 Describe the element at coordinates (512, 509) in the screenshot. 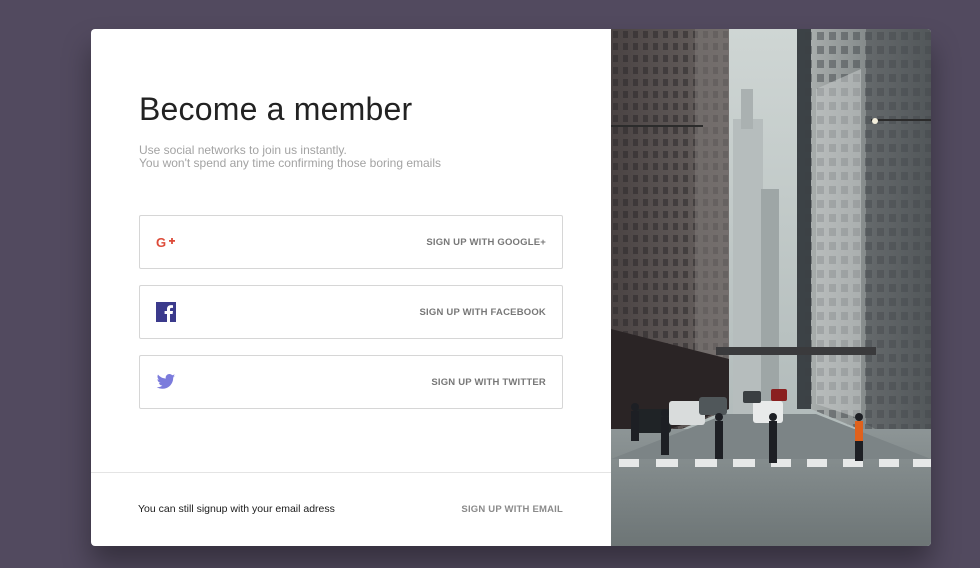

I see `email-signup-link: SIGN UP WITH EMAIL` at that location.